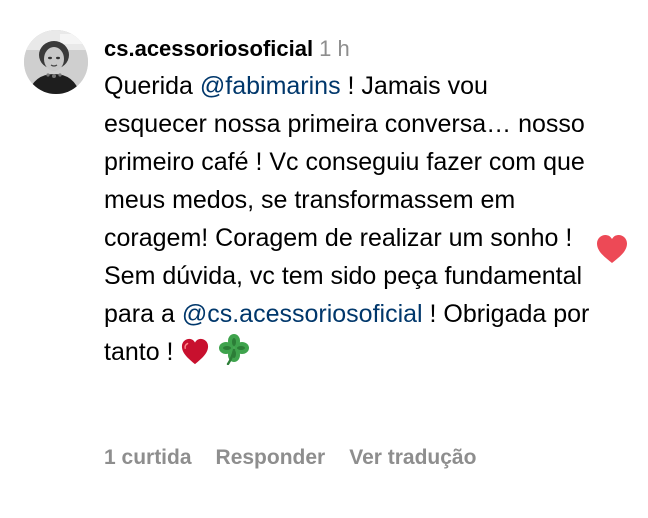  I want to click on mention-link: @fabimarins, so click(270, 86).